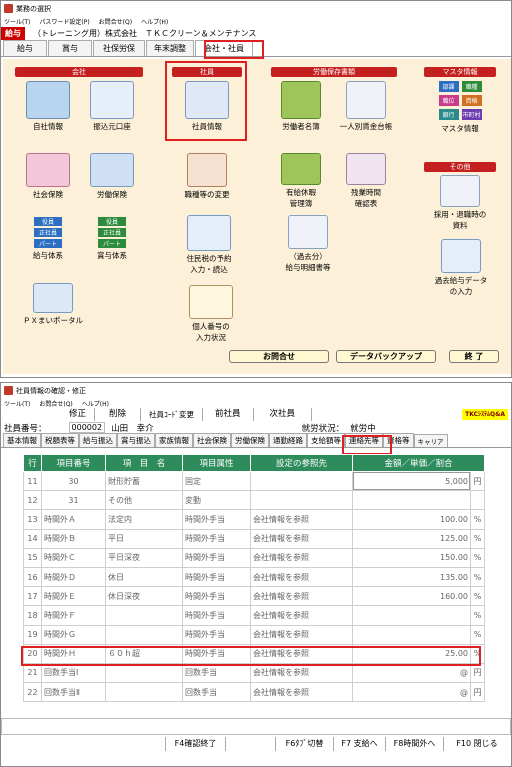 This screenshot has height=767, width=512. Describe the element at coordinates (411, 653) in the screenshot. I see `amount: 25.00` at that location.